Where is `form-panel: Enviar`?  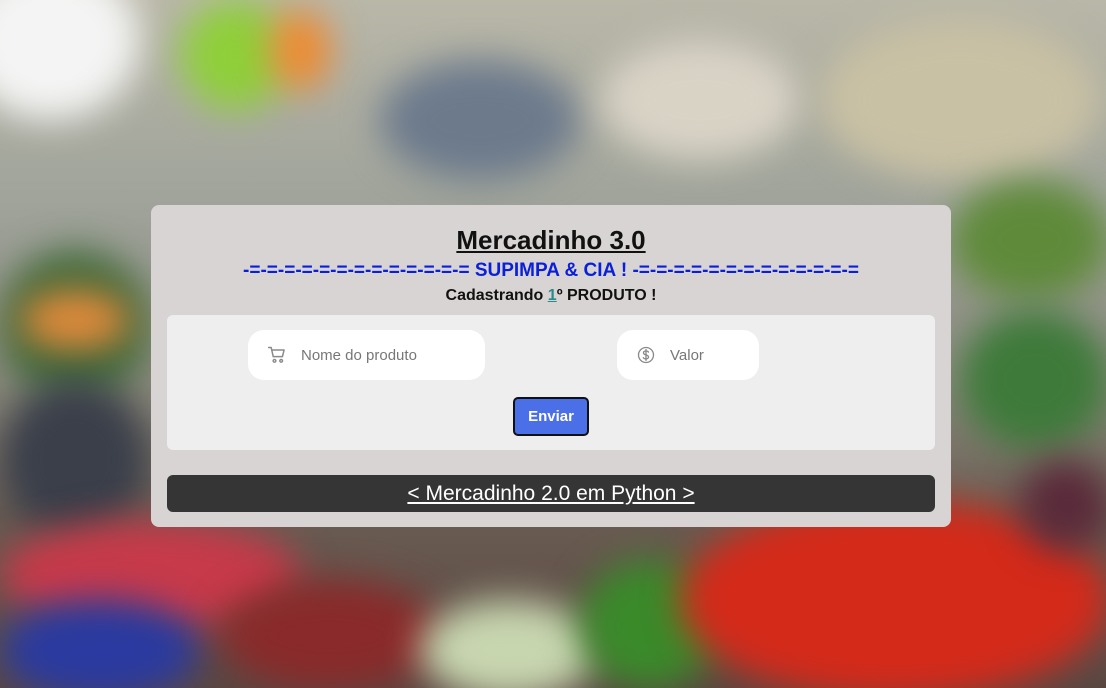
form-panel: Enviar is located at coordinates (551, 382).